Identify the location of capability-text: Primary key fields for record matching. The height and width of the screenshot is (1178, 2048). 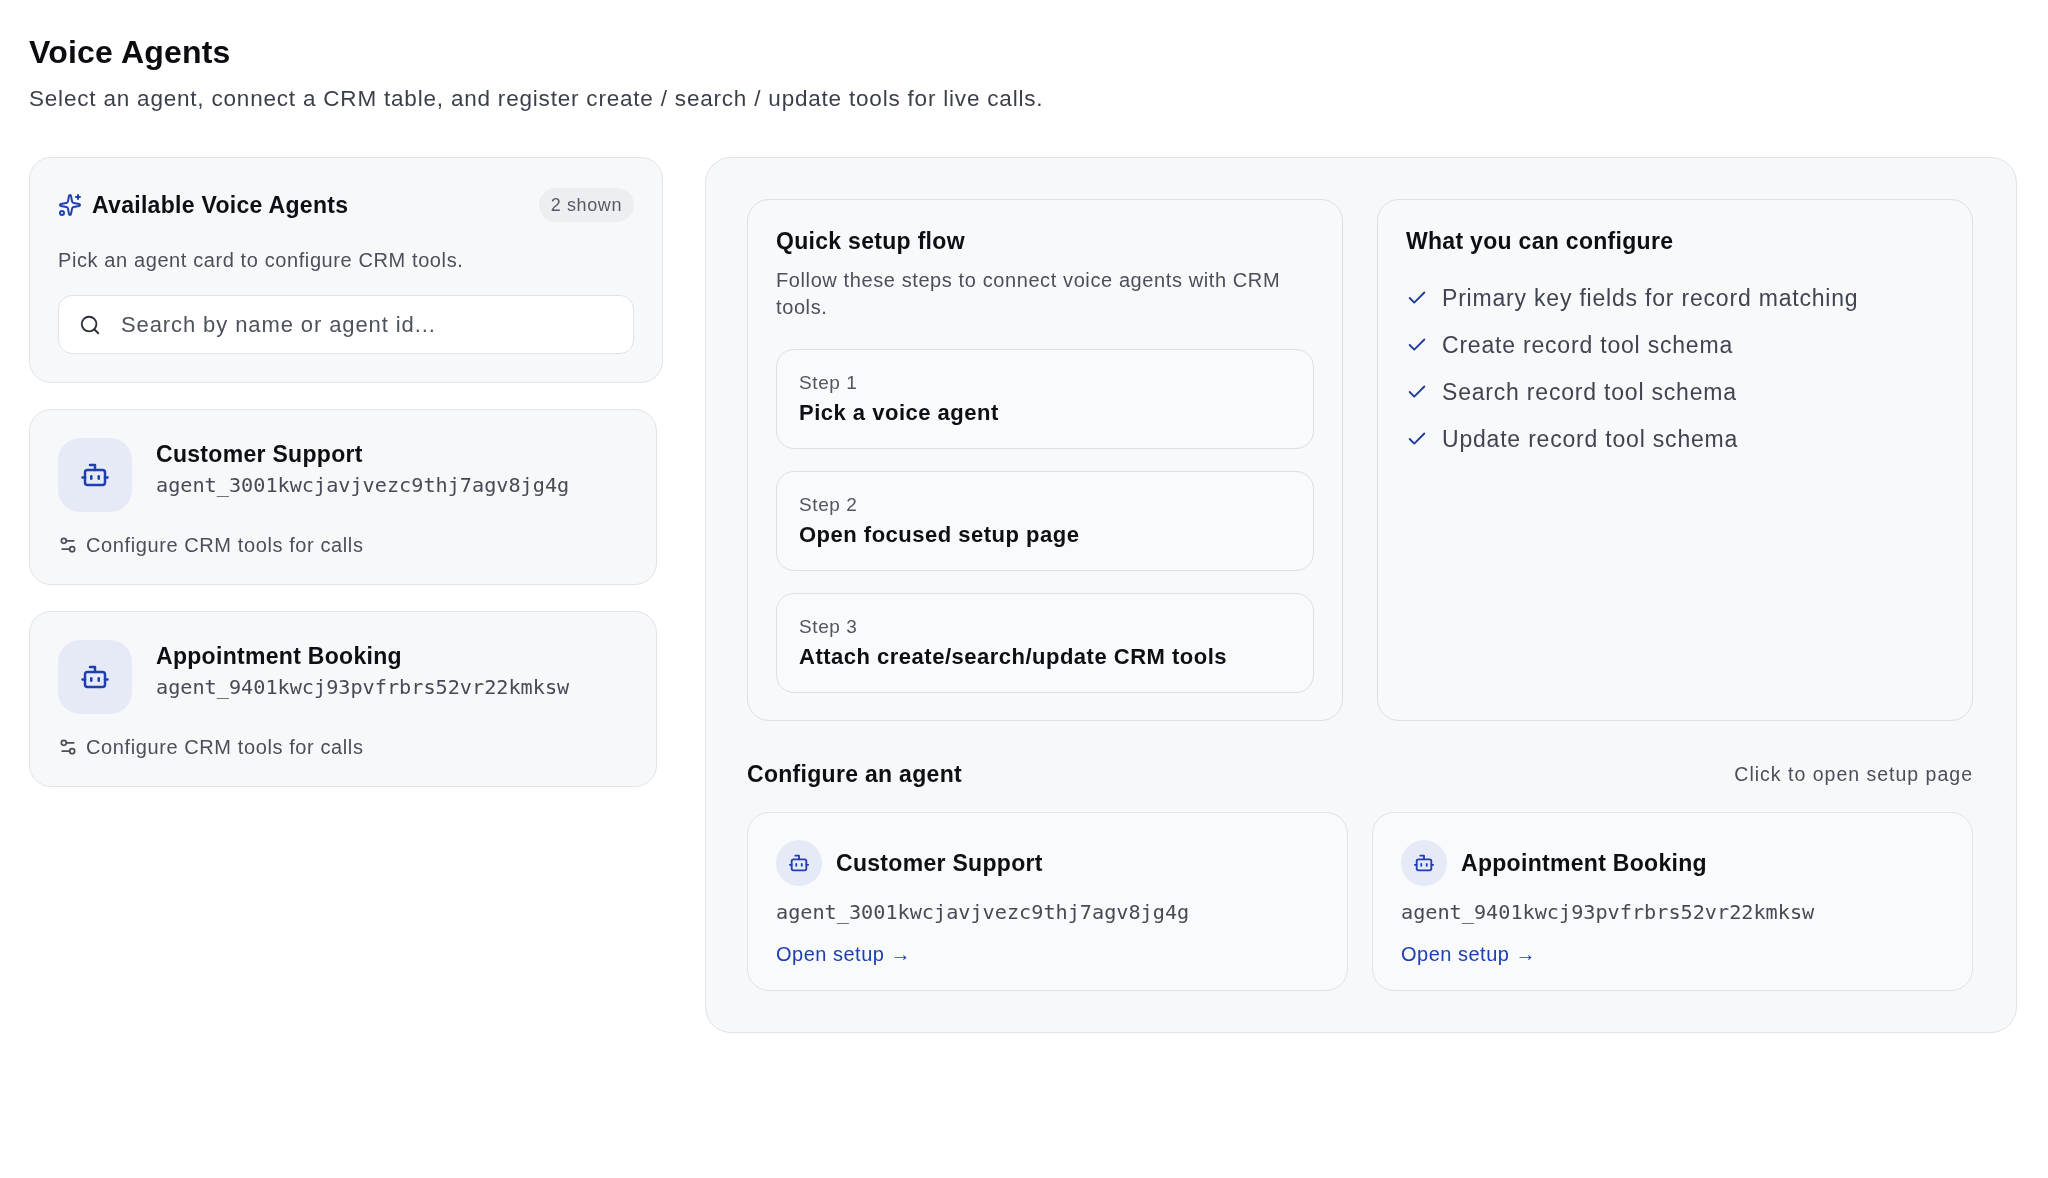
(1650, 298).